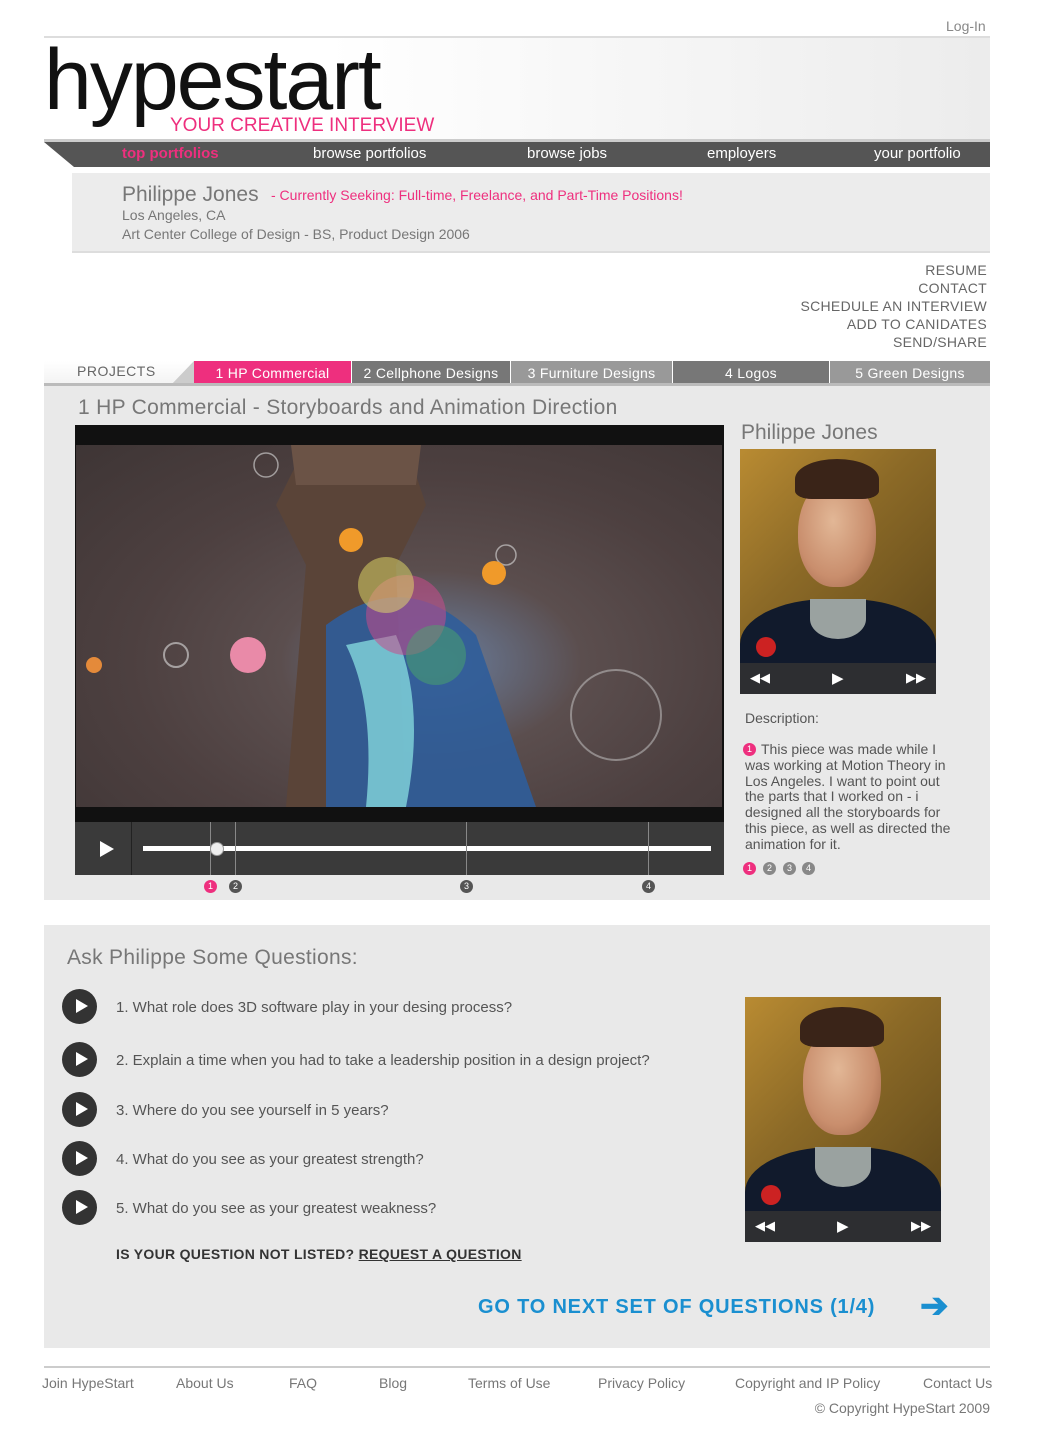 This screenshot has width=1051, height=1432. What do you see at coordinates (769, 868) in the screenshot?
I see `description-page: 2` at bounding box center [769, 868].